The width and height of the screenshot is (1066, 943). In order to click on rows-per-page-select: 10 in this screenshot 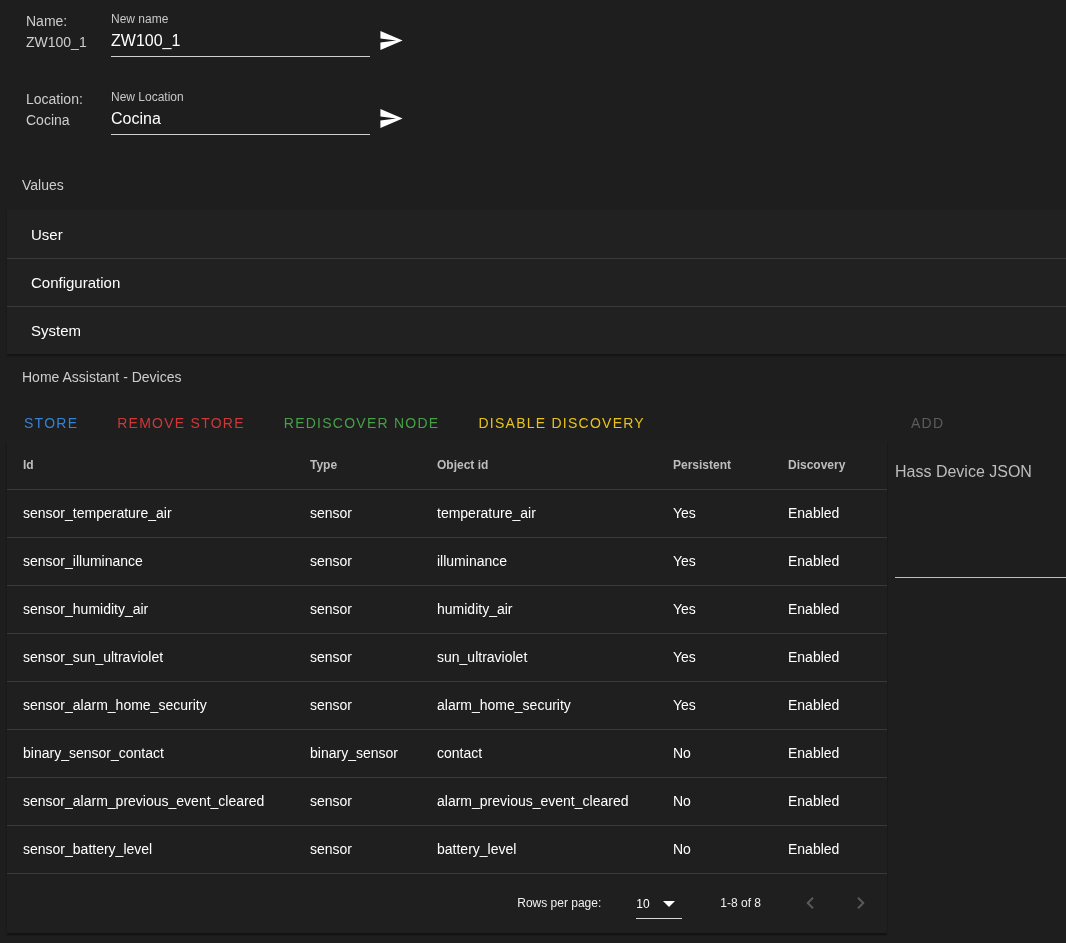, I will do `click(659, 904)`.